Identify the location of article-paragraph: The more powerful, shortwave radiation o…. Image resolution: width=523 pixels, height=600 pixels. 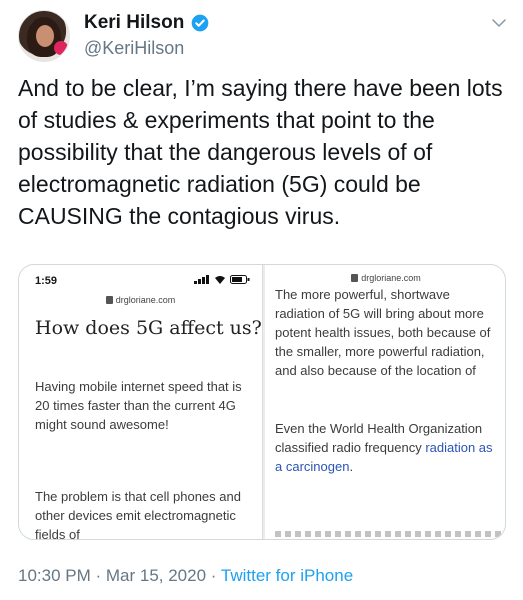
(383, 332).